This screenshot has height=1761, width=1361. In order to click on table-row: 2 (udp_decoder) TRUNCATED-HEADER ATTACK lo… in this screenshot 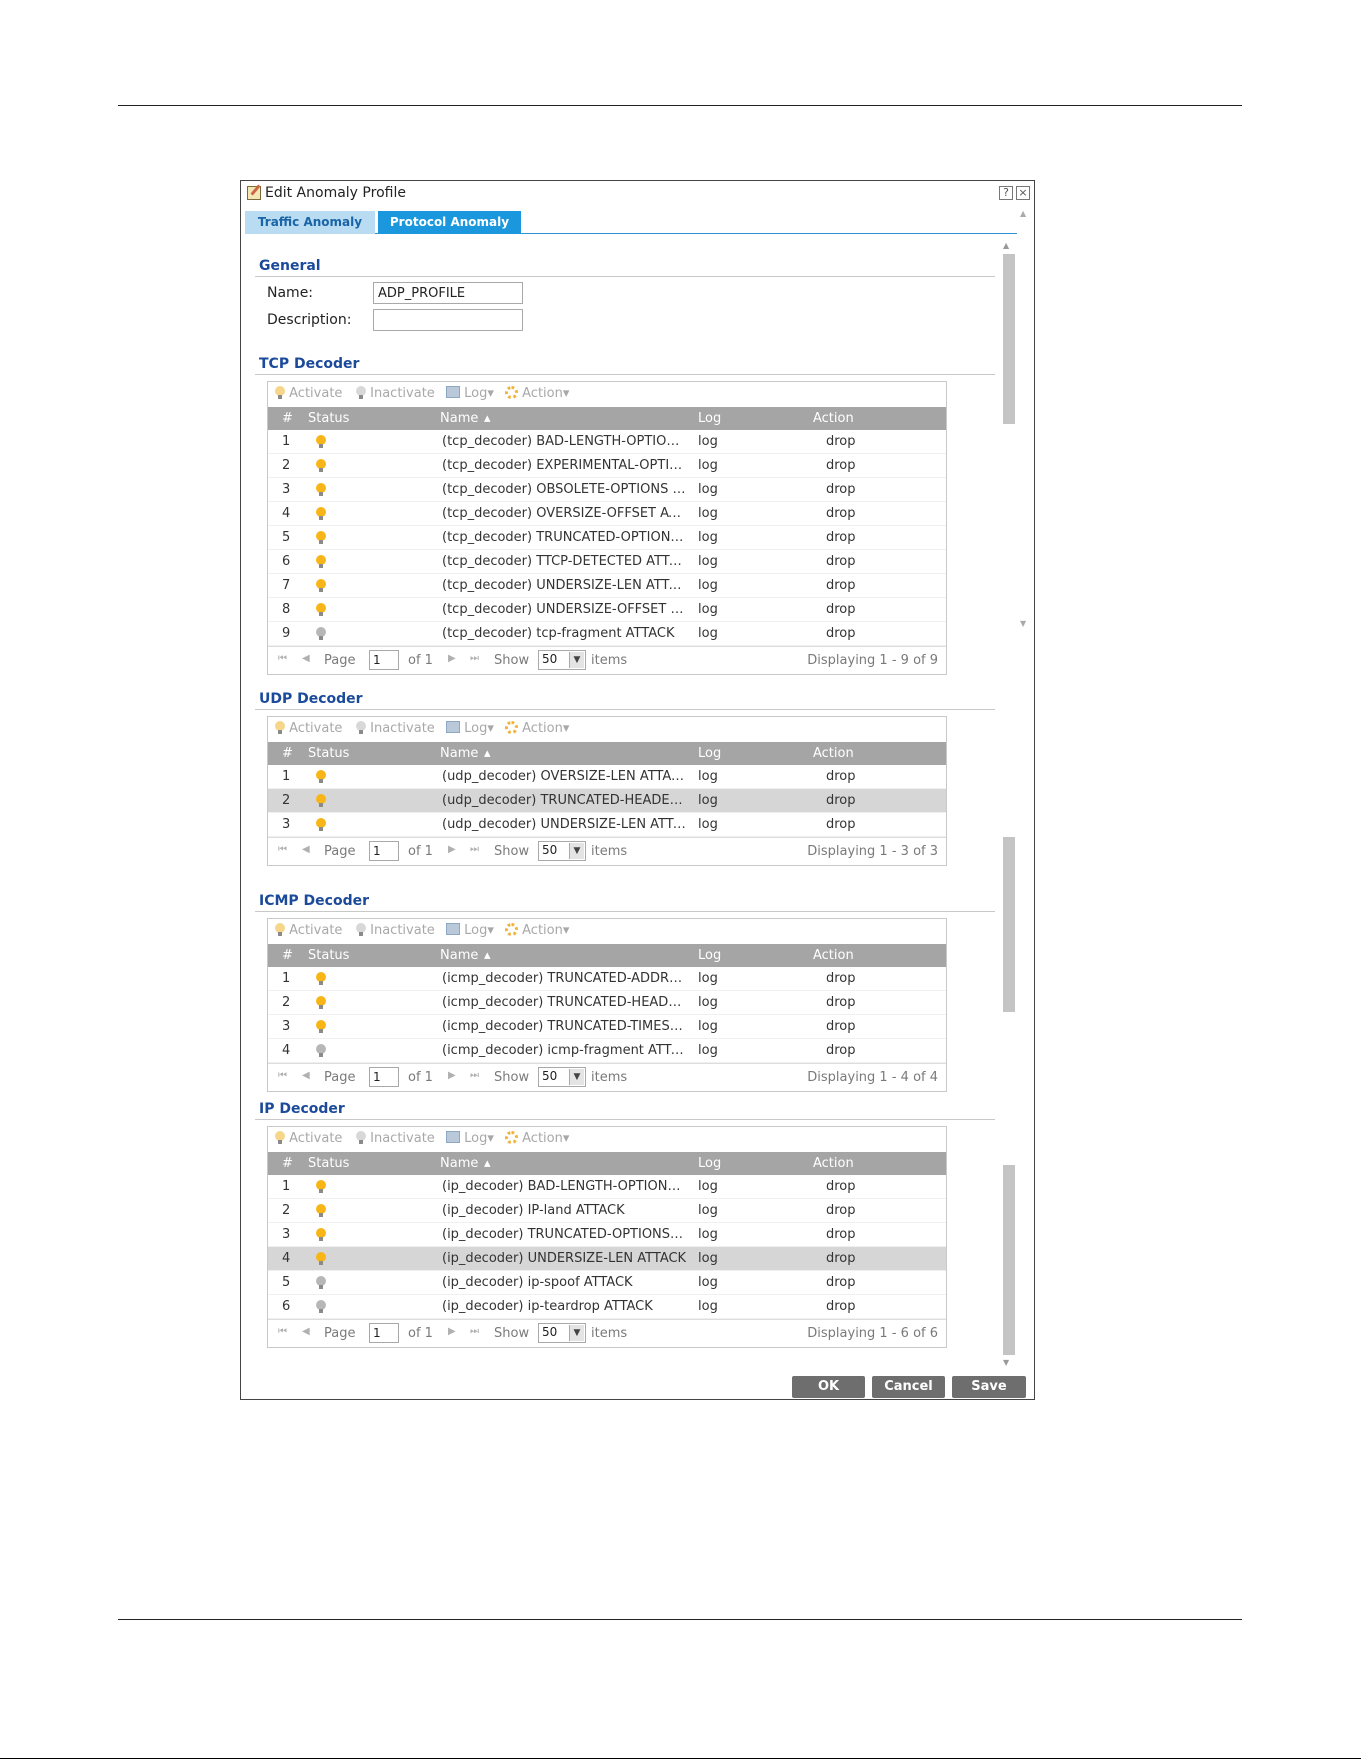, I will do `click(607, 801)`.